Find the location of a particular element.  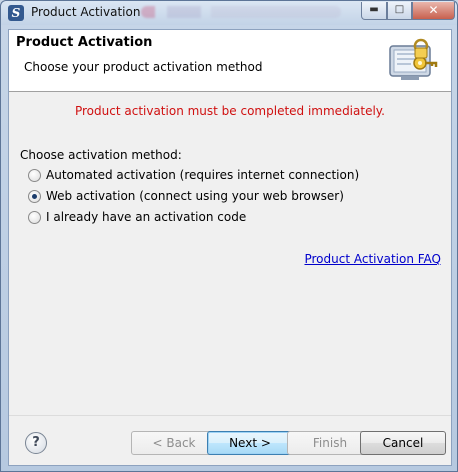

faq-link: Product Activation FAQ is located at coordinates (372, 259).